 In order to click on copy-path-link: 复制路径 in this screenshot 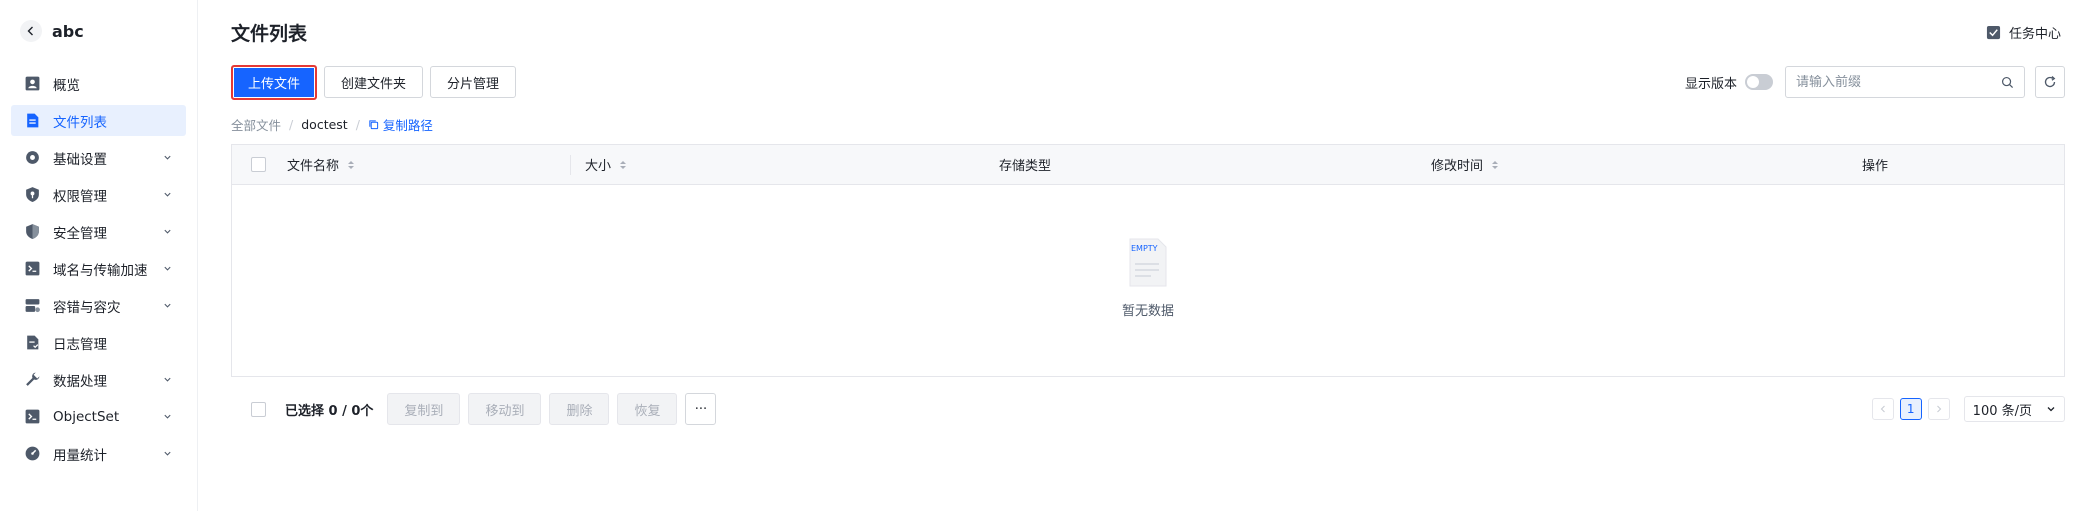, I will do `click(400, 124)`.